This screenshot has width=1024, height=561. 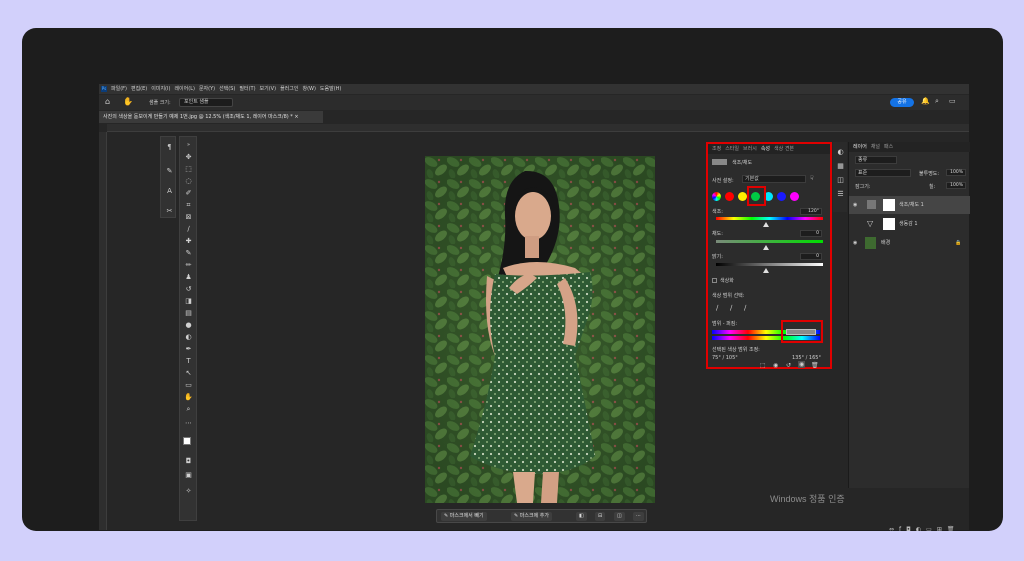 What do you see at coordinates (763, 365) in the screenshot?
I see `clip-to-layer-icon: ⬚` at bounding box center [763, 365].